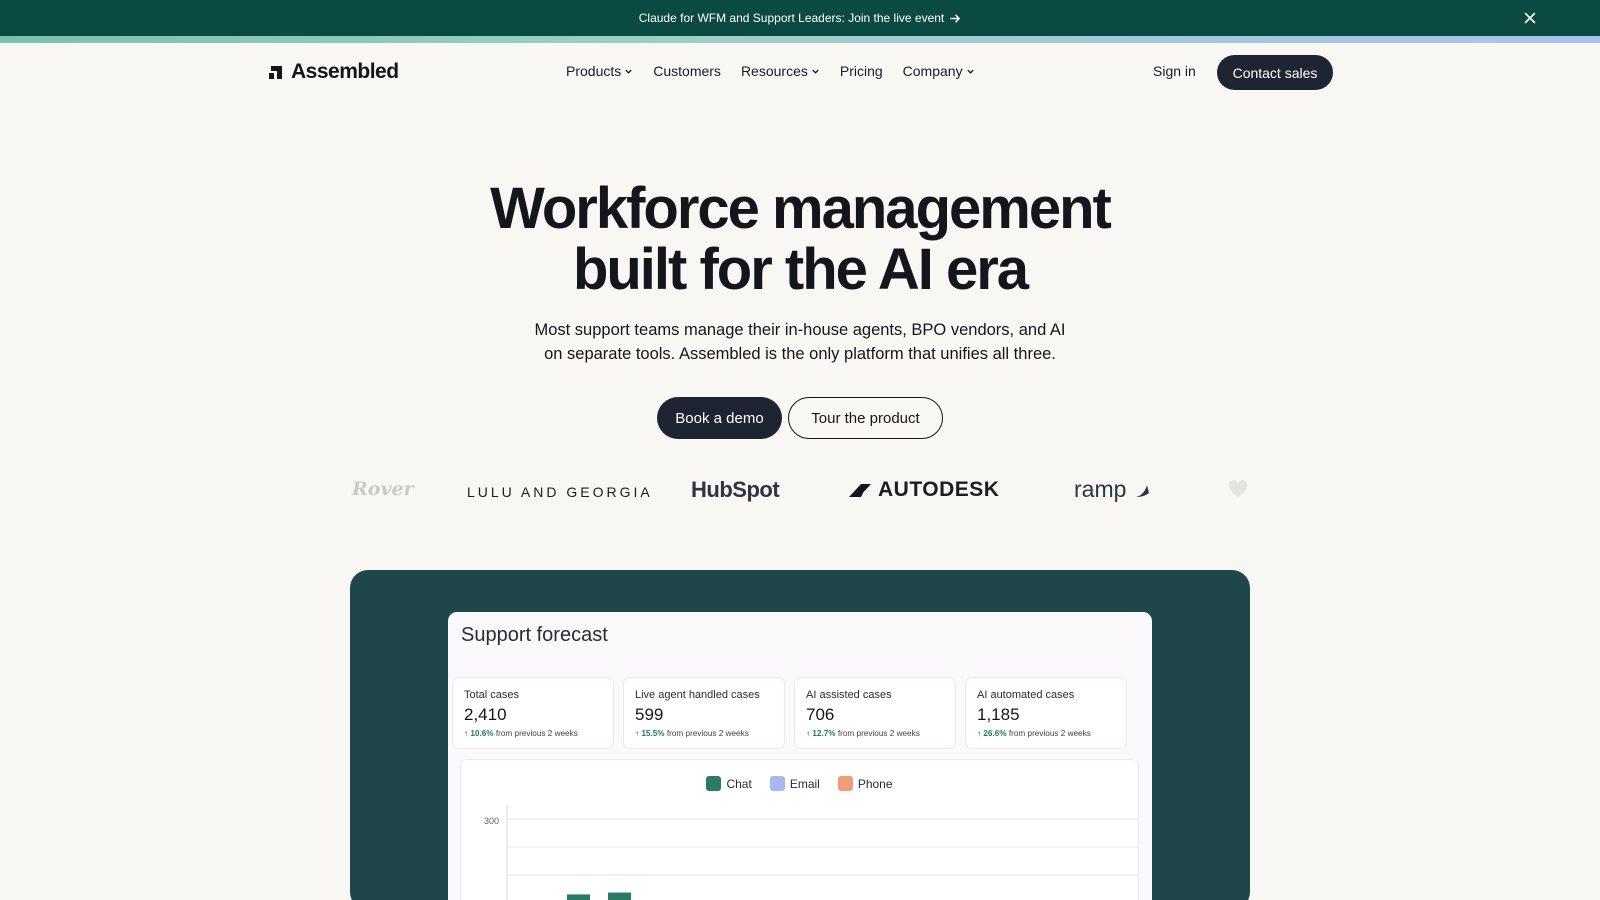  Describe the element at coordinates (932, 71) in the screenshot. I see `menu-label: Company` at that location.